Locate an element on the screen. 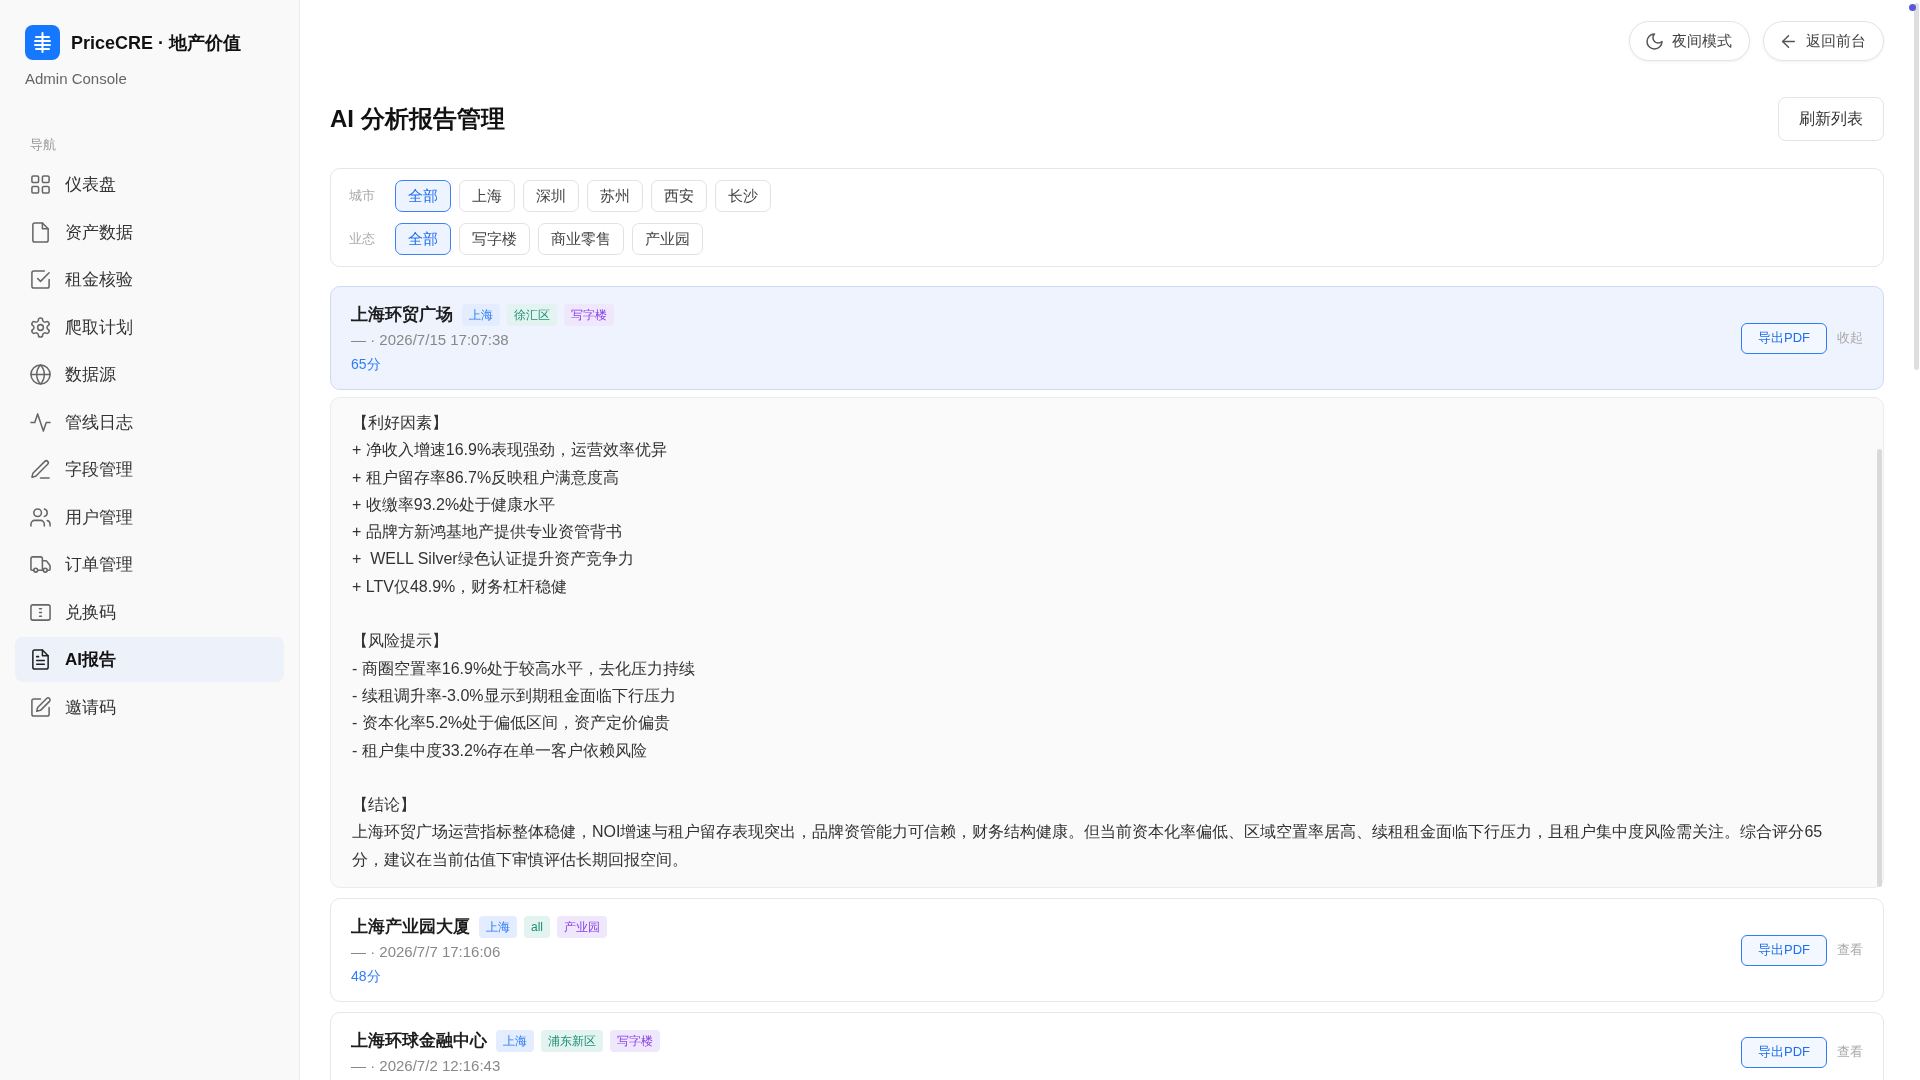  nav-item: 数据源 is located at coordinates (149, 374).